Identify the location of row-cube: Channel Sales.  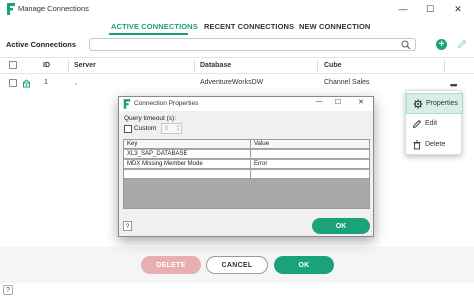
(347, 82).